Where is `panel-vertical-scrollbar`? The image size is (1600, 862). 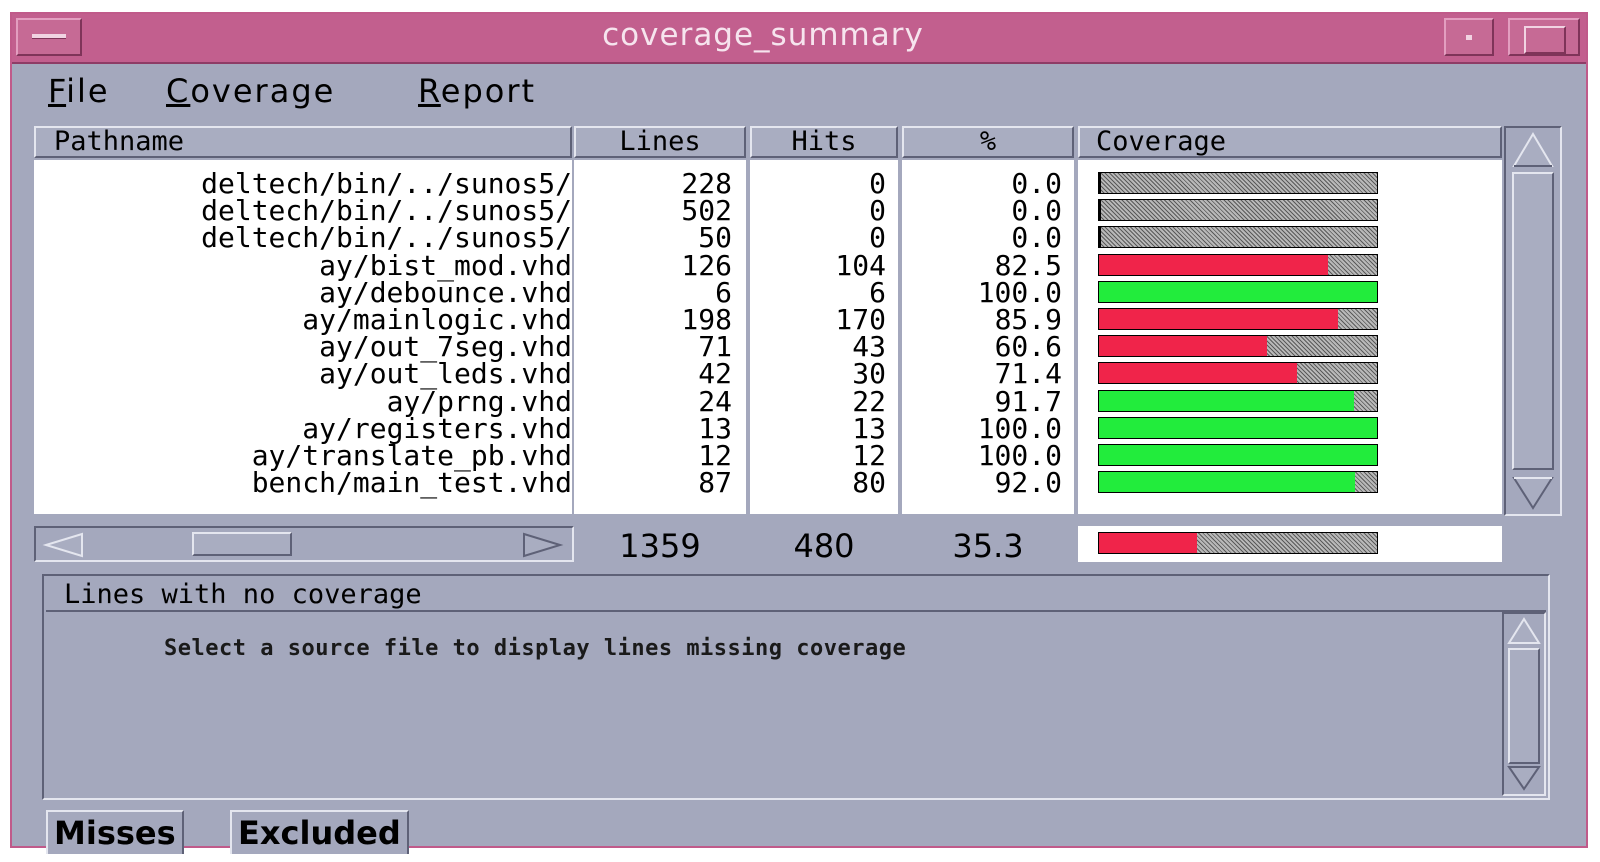 panel-vertical-scrollbar is located at coordinates (1524, 704).